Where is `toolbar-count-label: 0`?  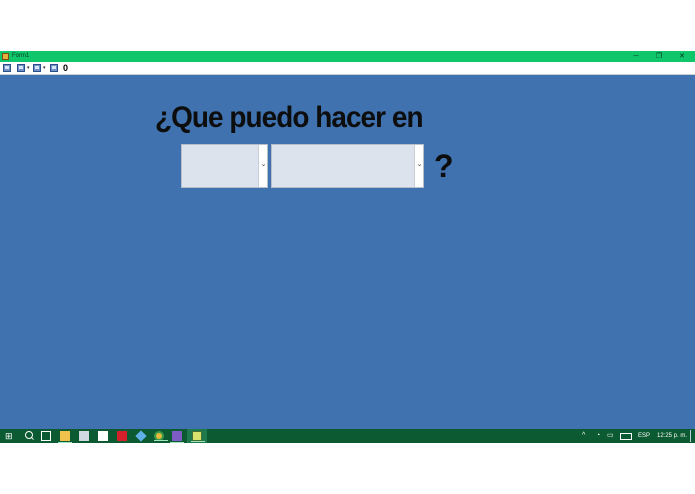
toolbar-count-label: 0 is located at coordinates (66, 68).